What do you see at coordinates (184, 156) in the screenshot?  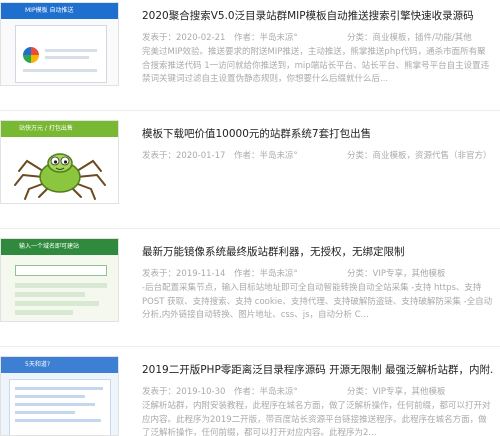 I see `post-date: 发表于：2020-01-17` at bounding box center [184, 156].